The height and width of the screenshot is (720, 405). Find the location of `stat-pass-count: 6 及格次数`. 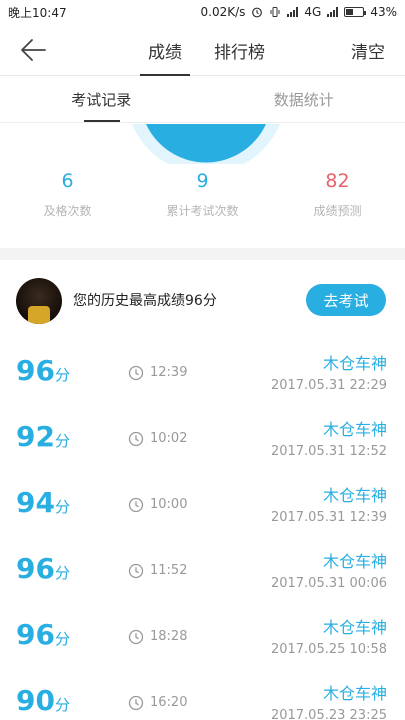

stat-pass-count: 6 及格次数 is located at coordinates (67, 194).